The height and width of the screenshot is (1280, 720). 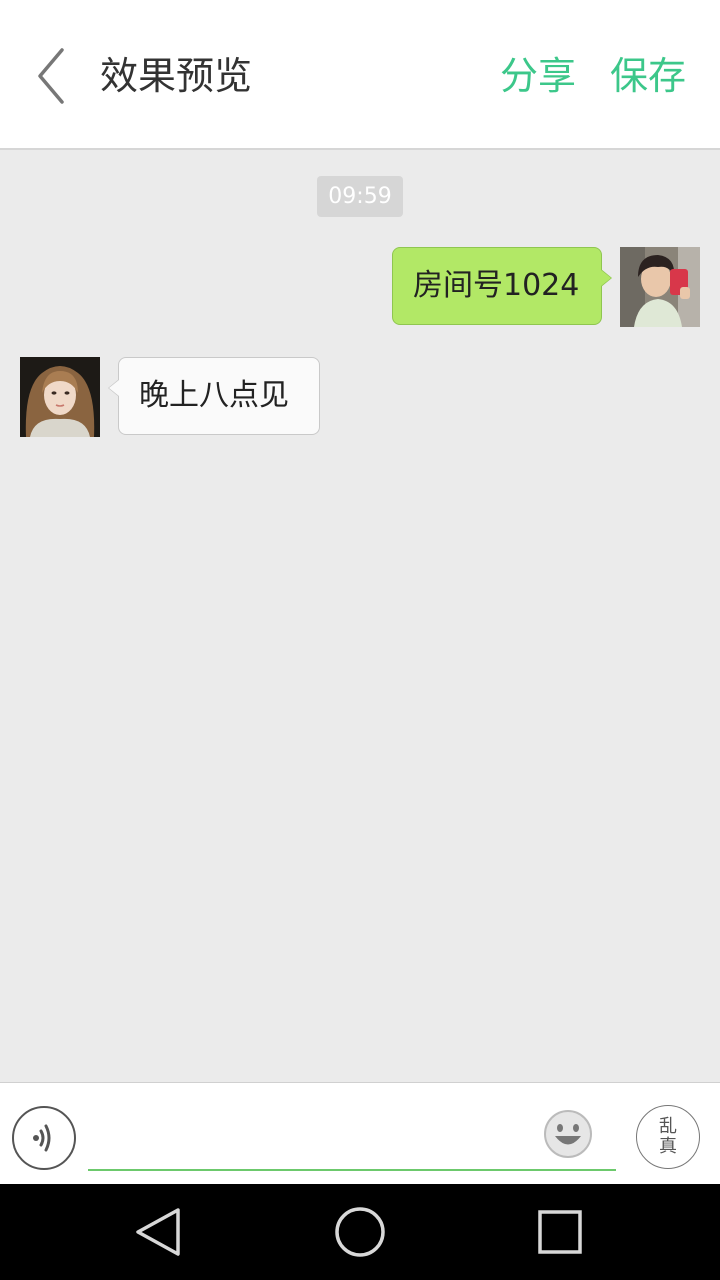 I want to click on emoji-smile-icon, so click(x=568, y=1134).